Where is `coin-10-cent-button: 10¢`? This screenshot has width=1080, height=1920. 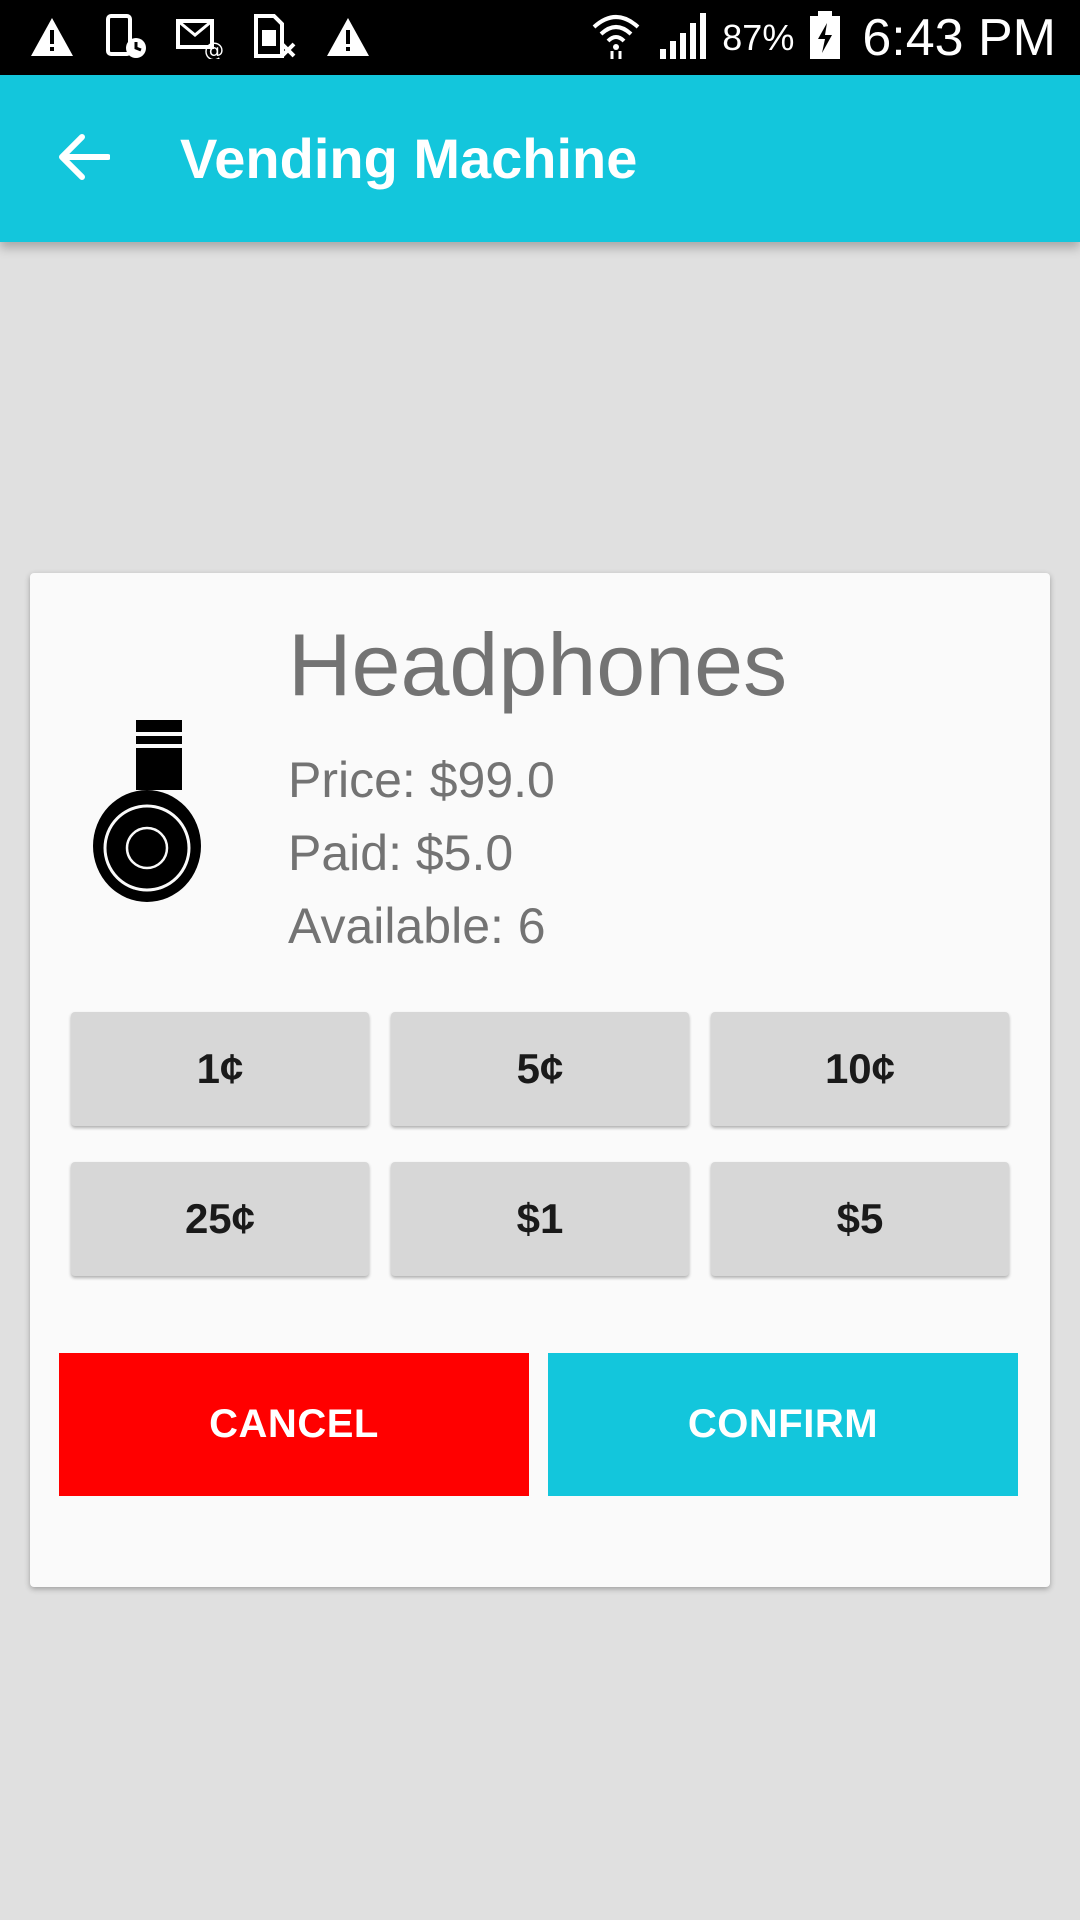
coin-10-cent-button: 10¢ is located at coordinates (860, 1069).